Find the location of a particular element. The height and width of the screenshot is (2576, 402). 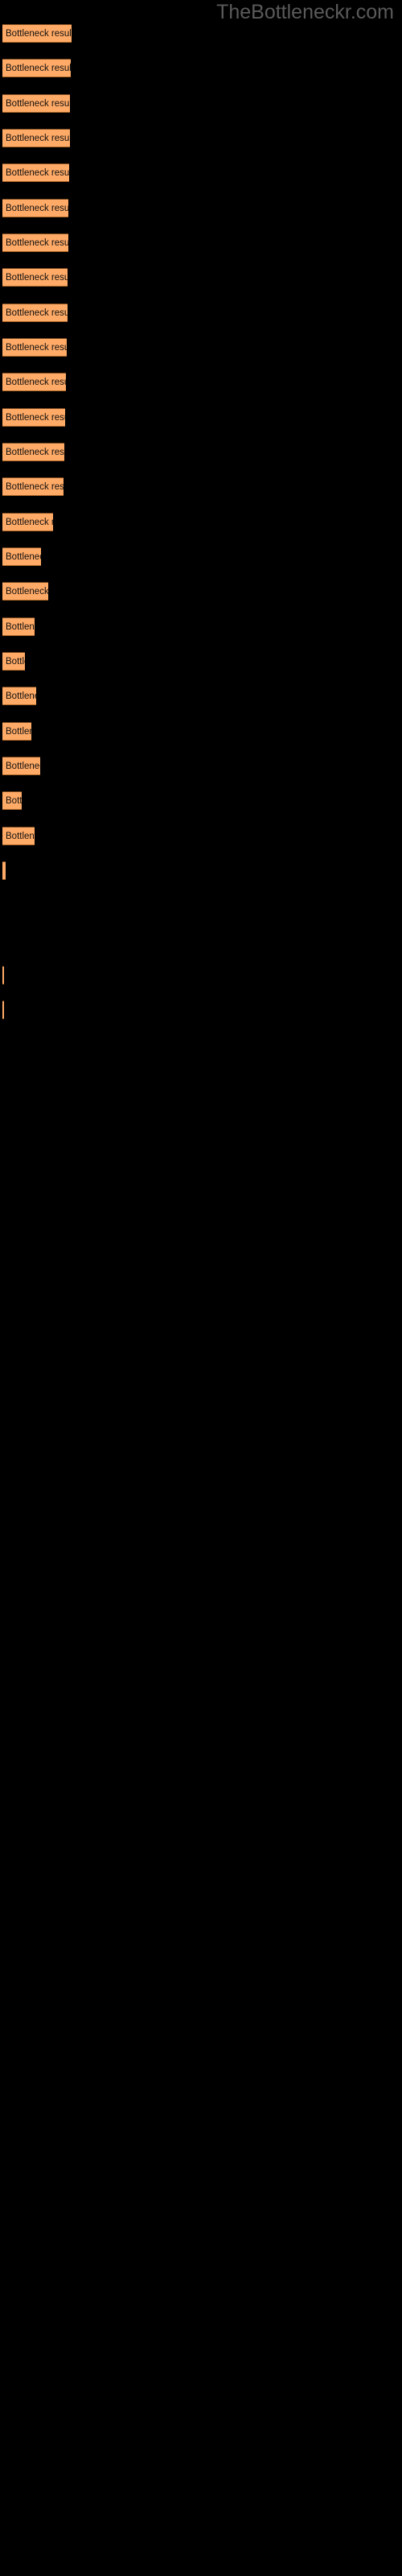

bar-5: Bottleneck result is located at coordinates (35, 172).